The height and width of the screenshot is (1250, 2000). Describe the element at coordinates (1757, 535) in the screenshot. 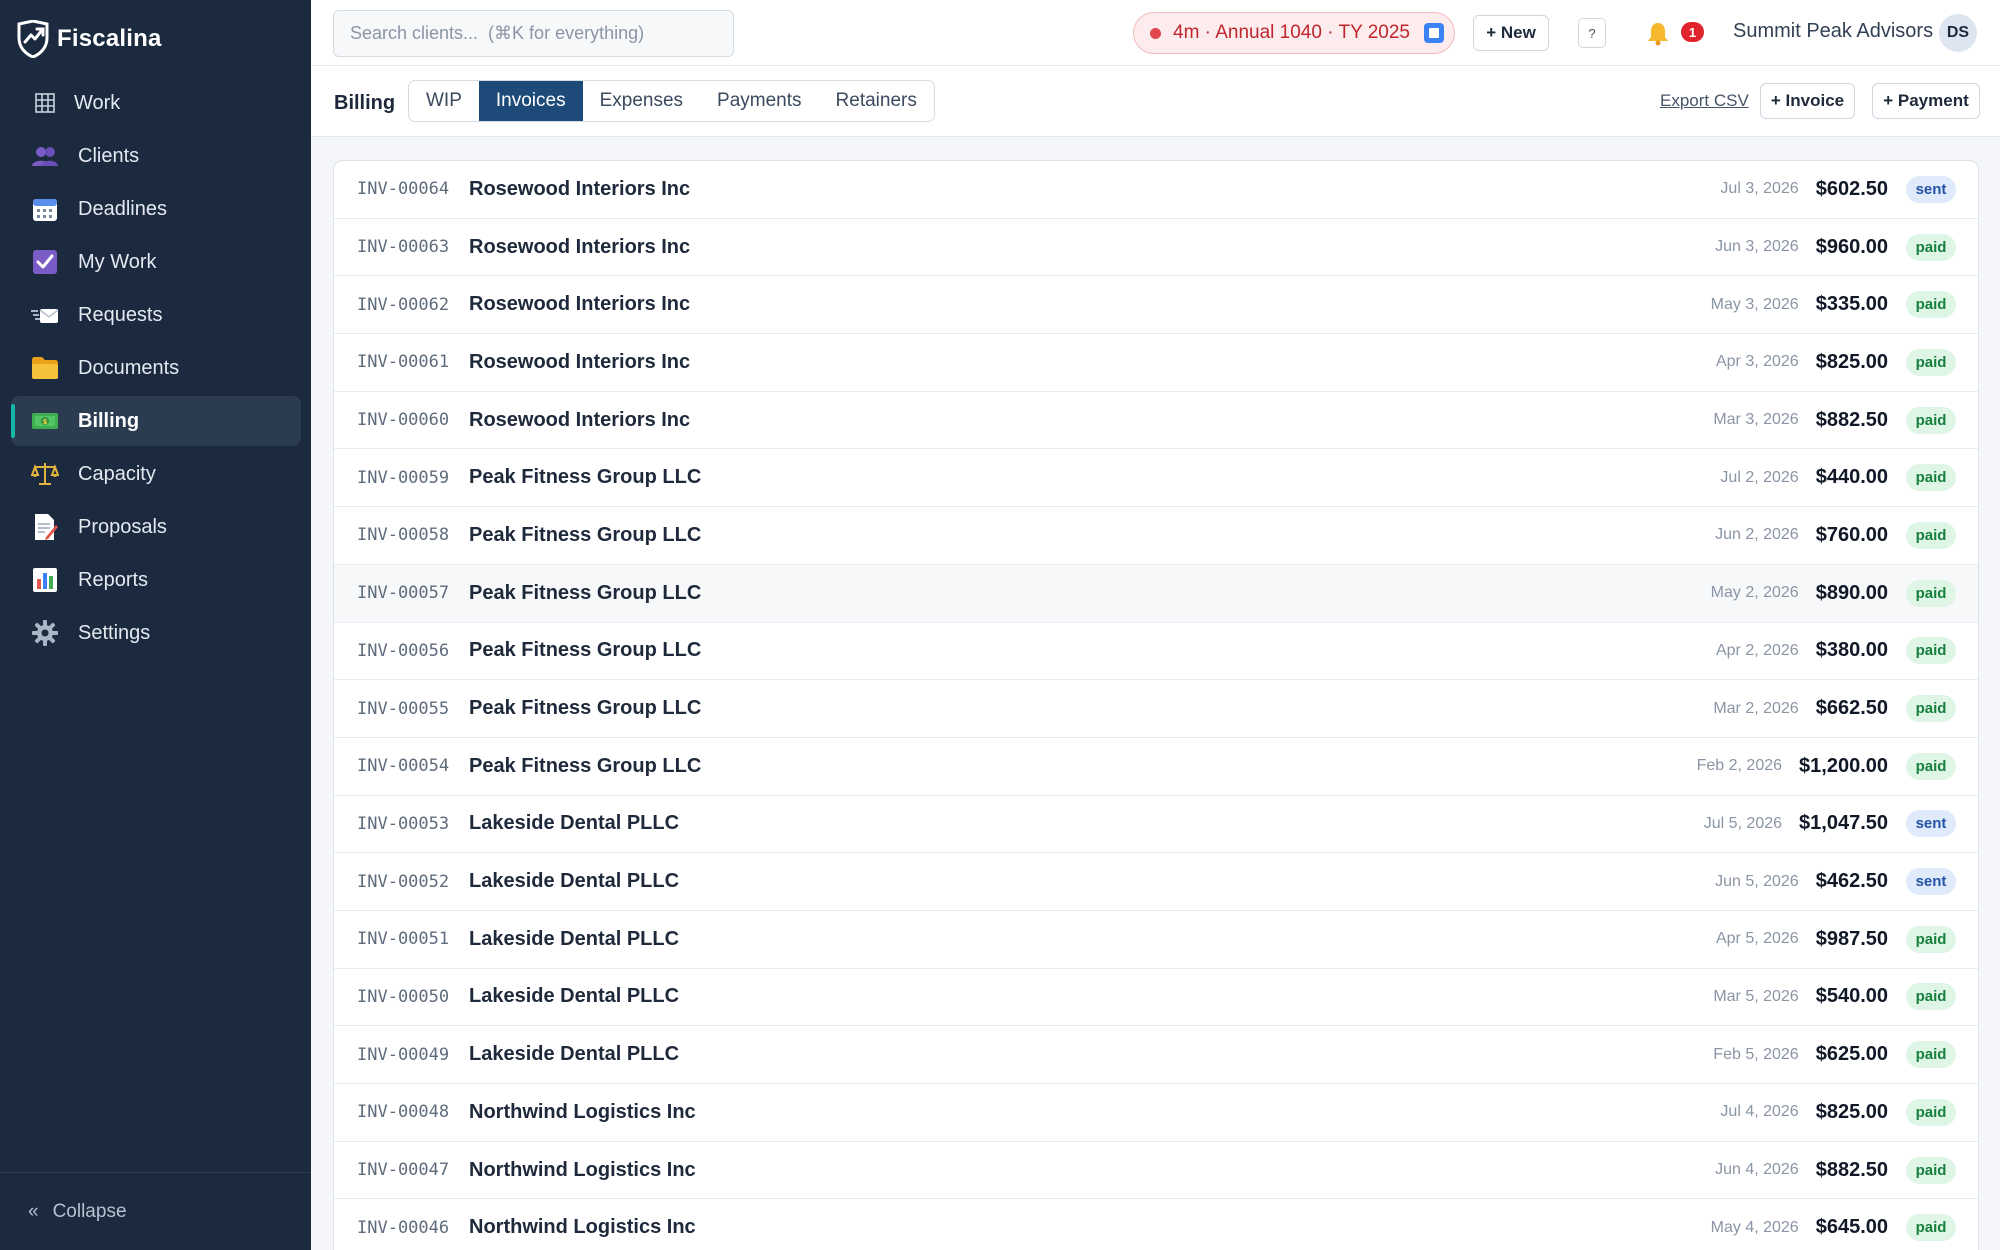

I see `invoice-date: Jun 2, 2026` at that location.